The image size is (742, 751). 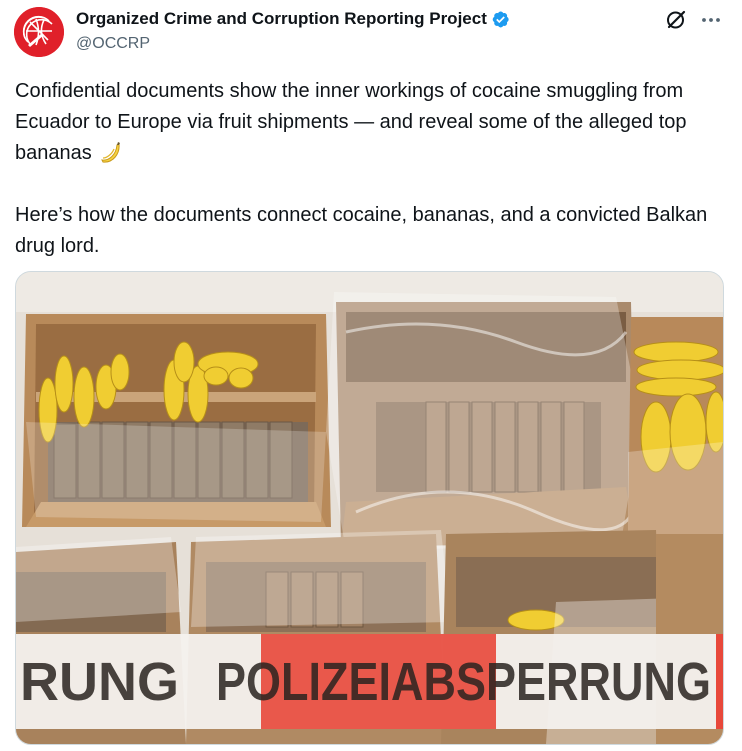 I want to click on occrp-globe-logo-icon, so click(x=39, y=32).